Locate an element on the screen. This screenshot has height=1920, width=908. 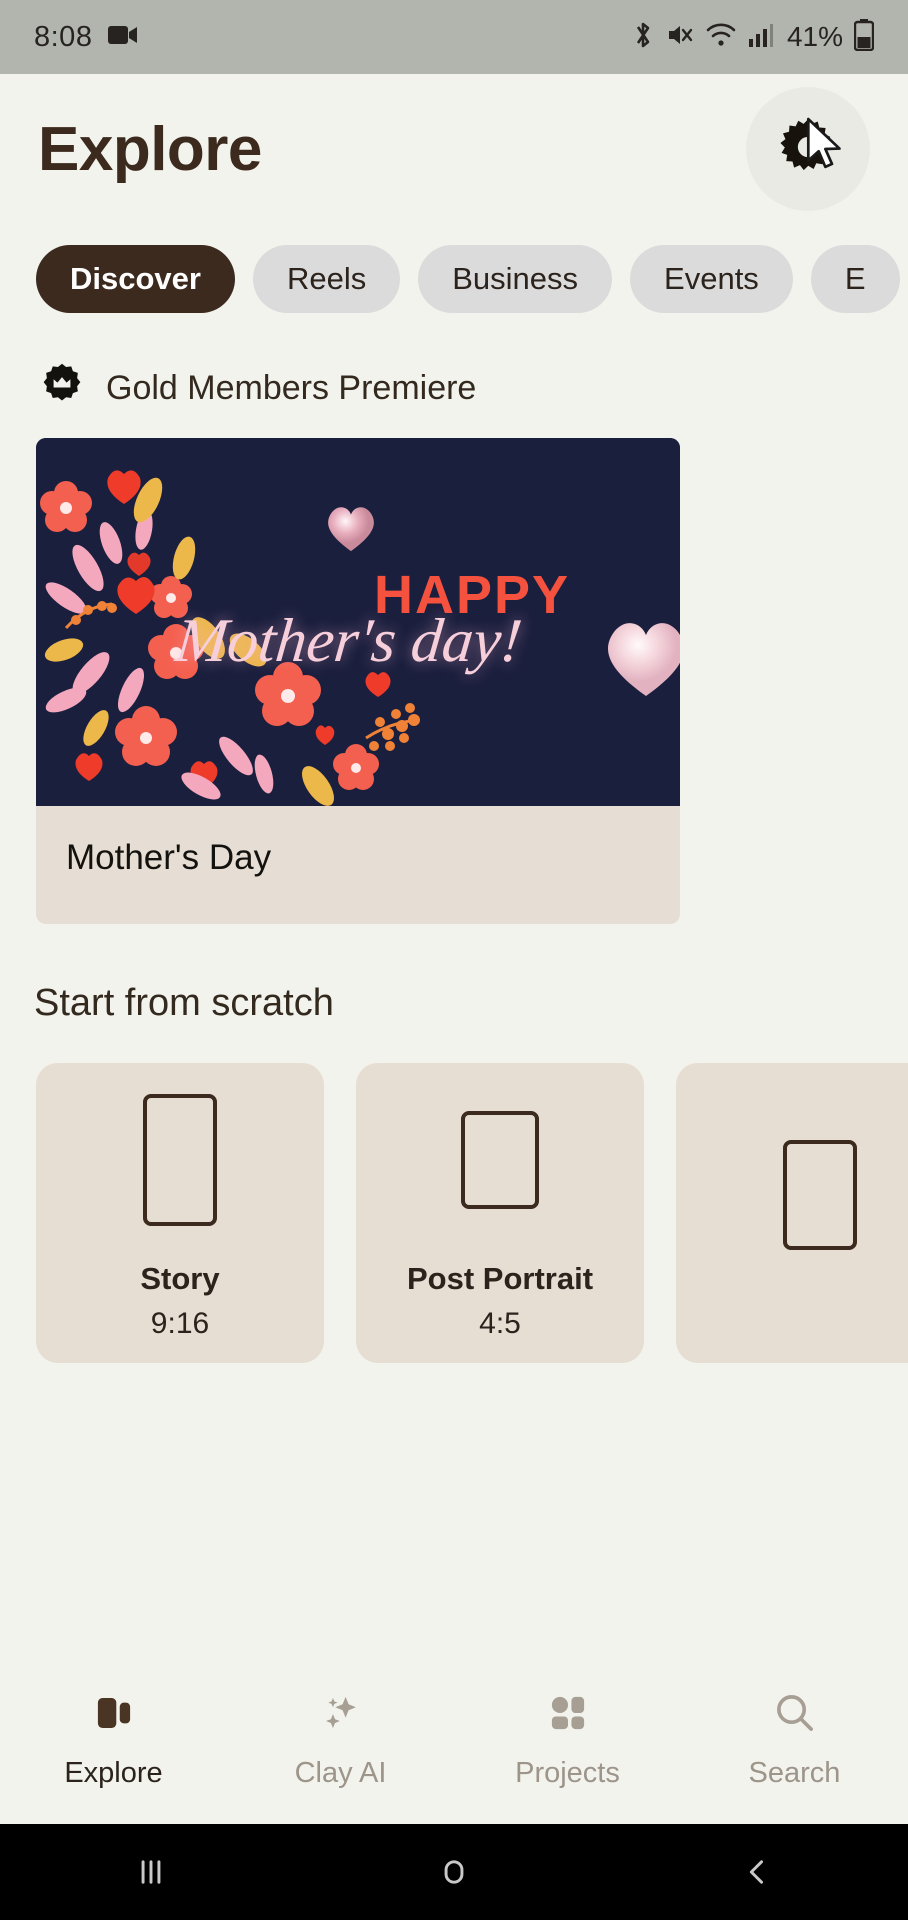
sparkles-icon is located at coordinates (341, 1715).